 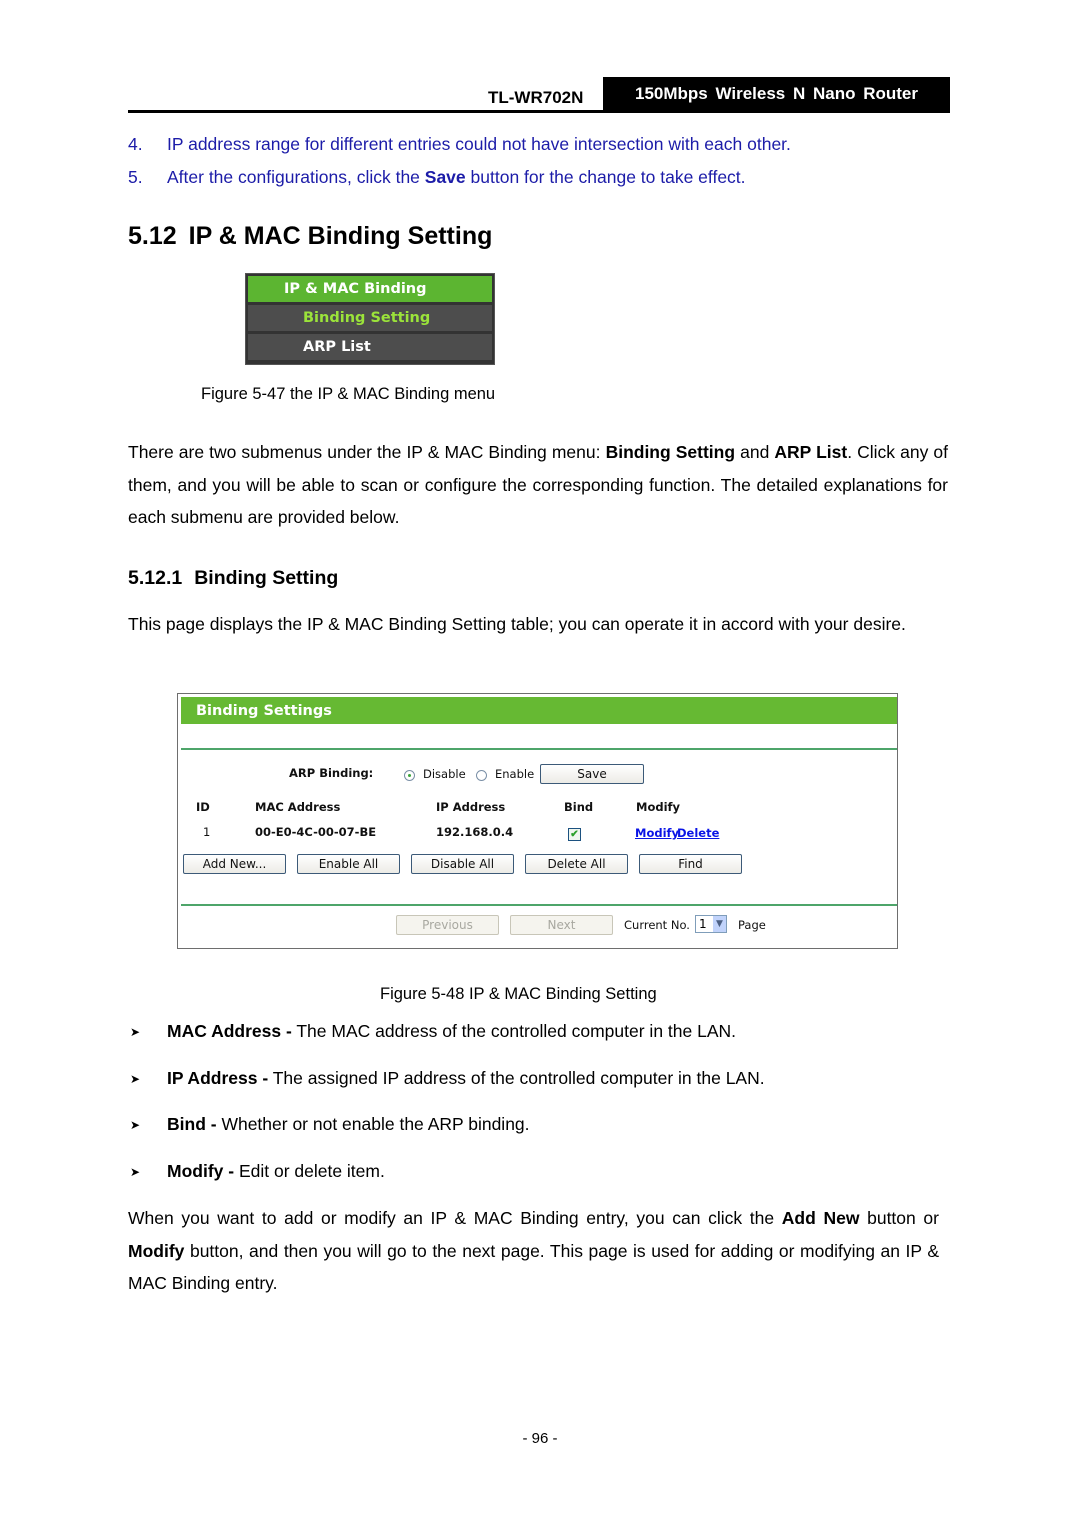 What do you see at coordinates (539, 111) in the screenshot?
I see `header-rule` at bounding box center [539, 111].